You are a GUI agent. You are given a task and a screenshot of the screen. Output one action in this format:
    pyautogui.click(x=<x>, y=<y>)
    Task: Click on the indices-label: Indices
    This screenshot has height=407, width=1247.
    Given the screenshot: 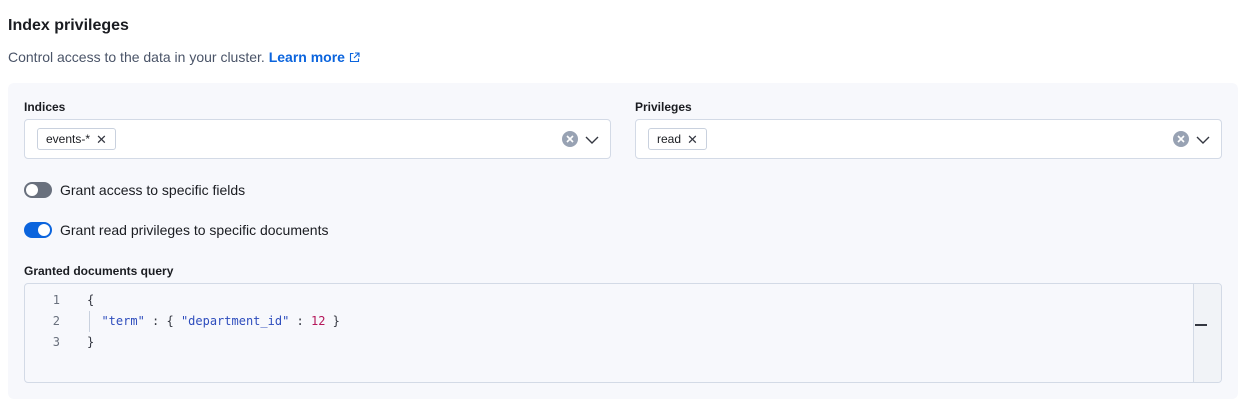 What is the action you would take?
    pyautogui.click(x=45, y=107)
    